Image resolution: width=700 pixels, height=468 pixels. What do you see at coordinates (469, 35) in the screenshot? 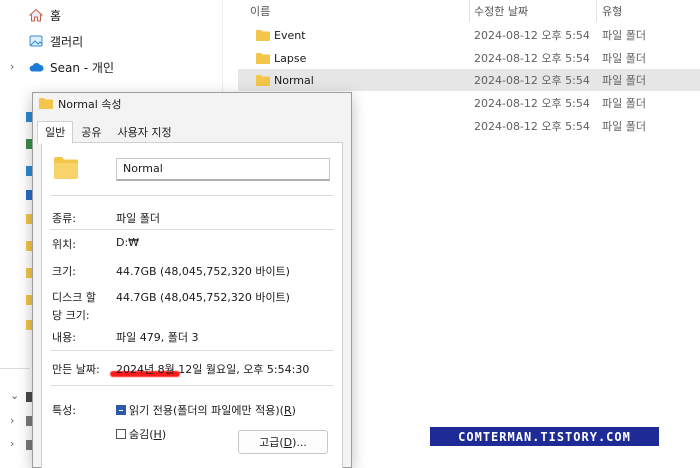
I see `list-item: Event 2024-08-12 오후 5:54 파일 폴더` at bounding box center [469, 35].